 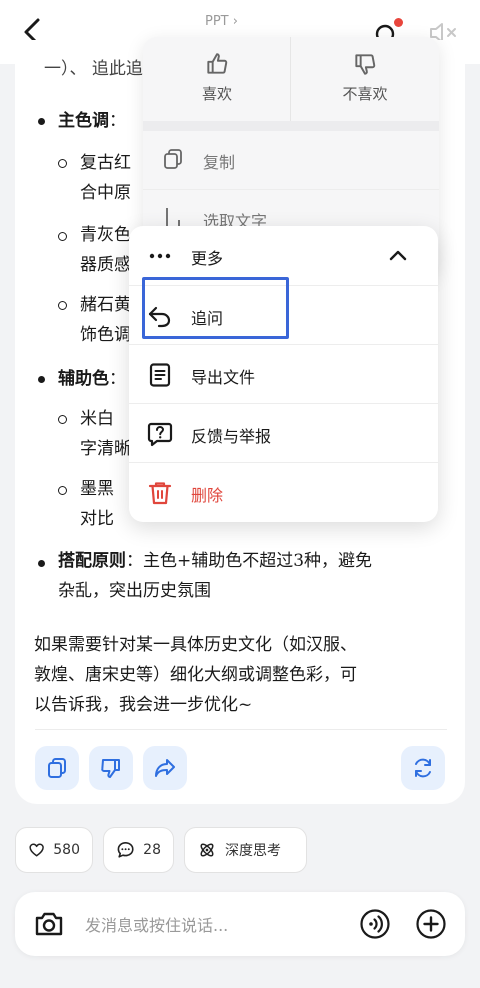 I want to click on dislike-label: 不喜欢, so click(x=365, y=94).